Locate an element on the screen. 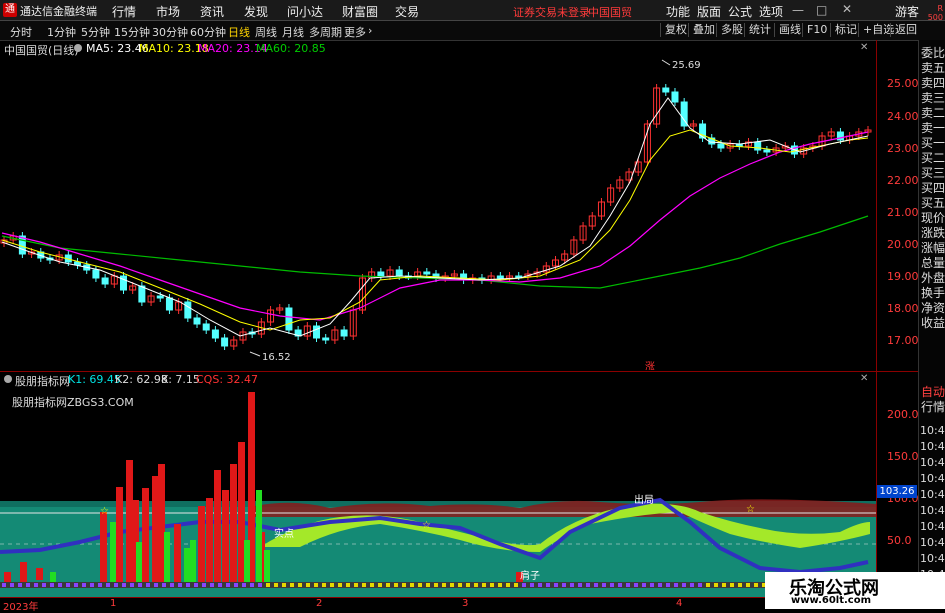 The height and width of the screenshot is (613, 945). period-daily: 日线 is located at coordinates (239, 32).